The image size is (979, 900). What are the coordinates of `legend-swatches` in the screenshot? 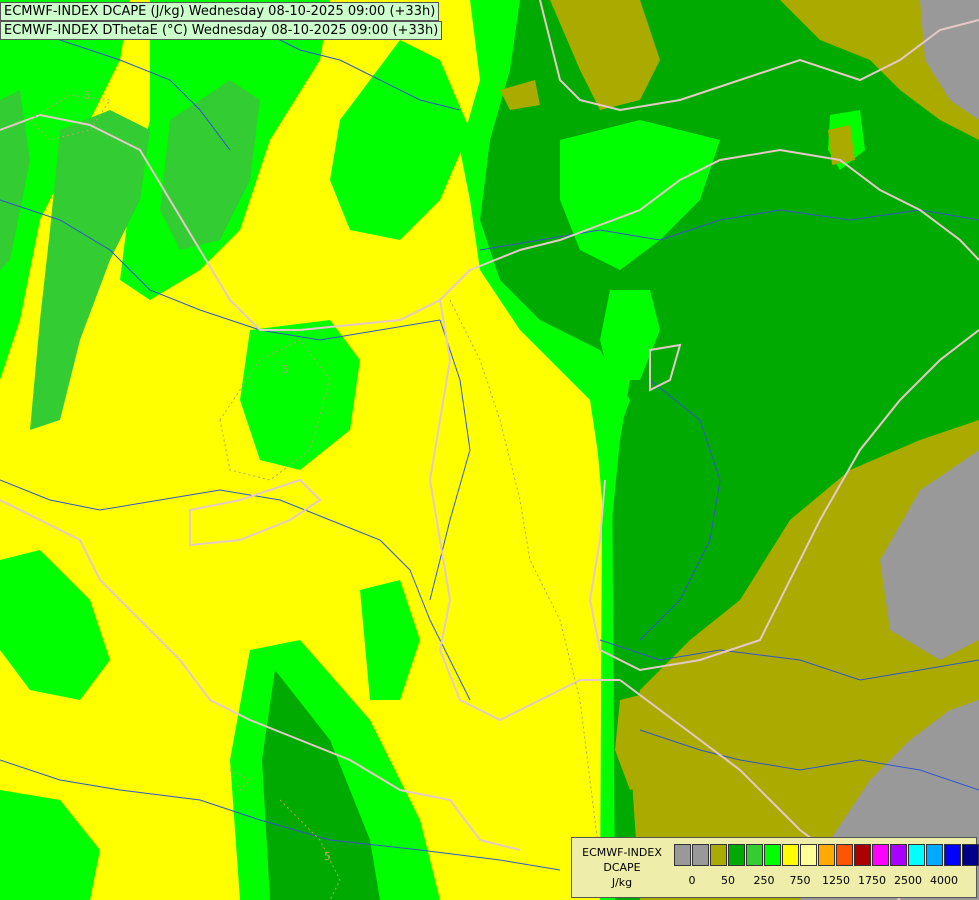 It's located at (826, 855).